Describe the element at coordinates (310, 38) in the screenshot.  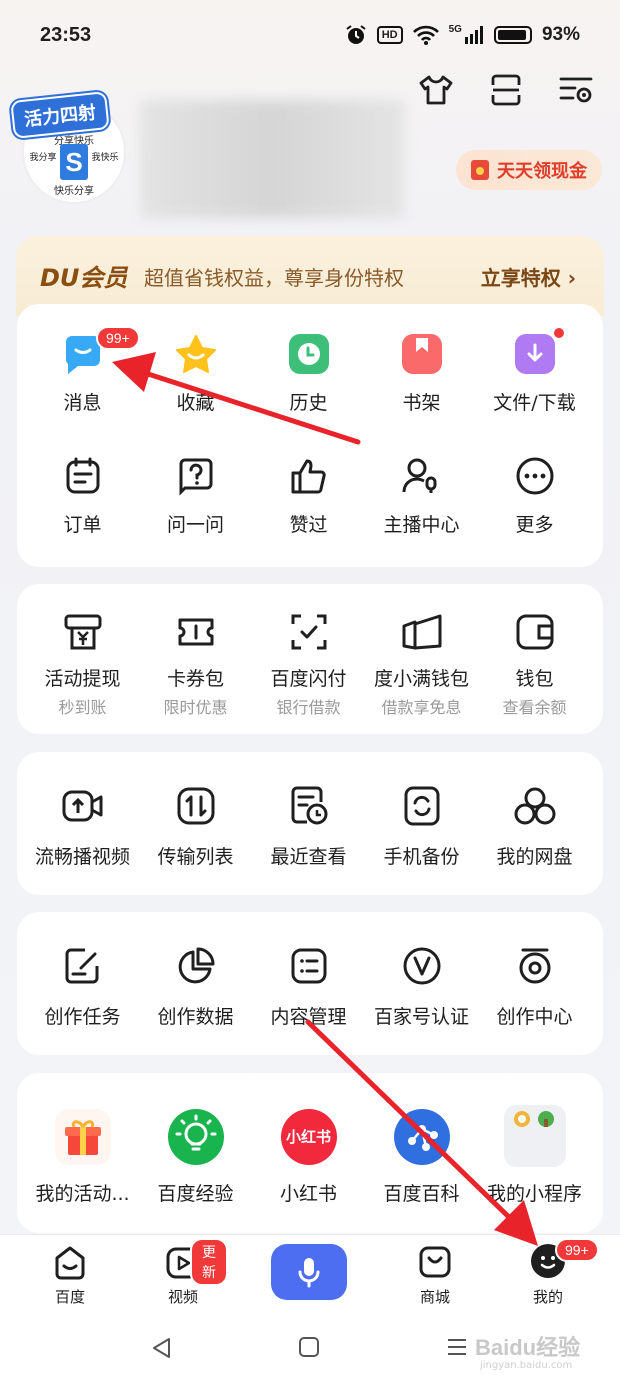
I see `status-bar: 23:53 HD 5G 93%` at that location.